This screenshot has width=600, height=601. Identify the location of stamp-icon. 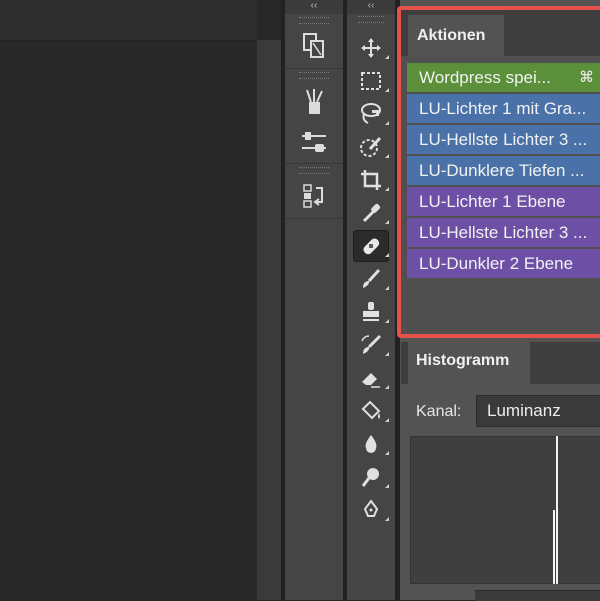
(371, 311).